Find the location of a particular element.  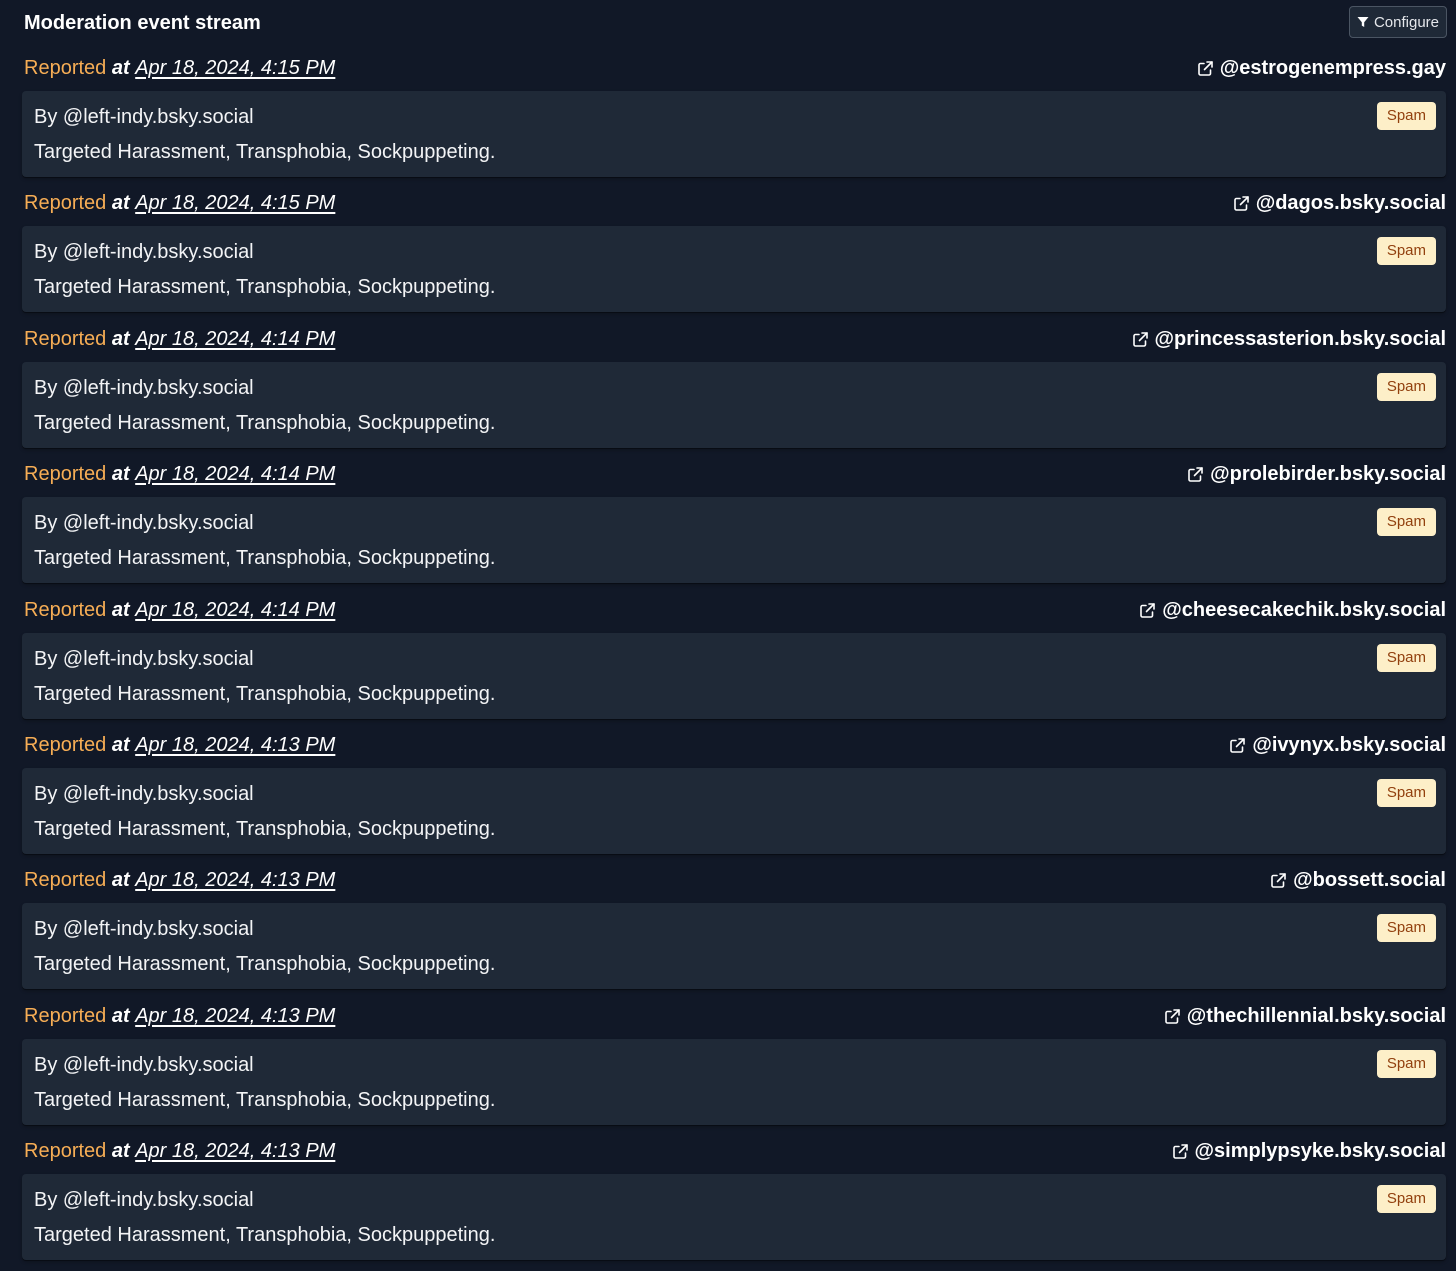

configure-button: Configure is located at coordinates (1397, 22).